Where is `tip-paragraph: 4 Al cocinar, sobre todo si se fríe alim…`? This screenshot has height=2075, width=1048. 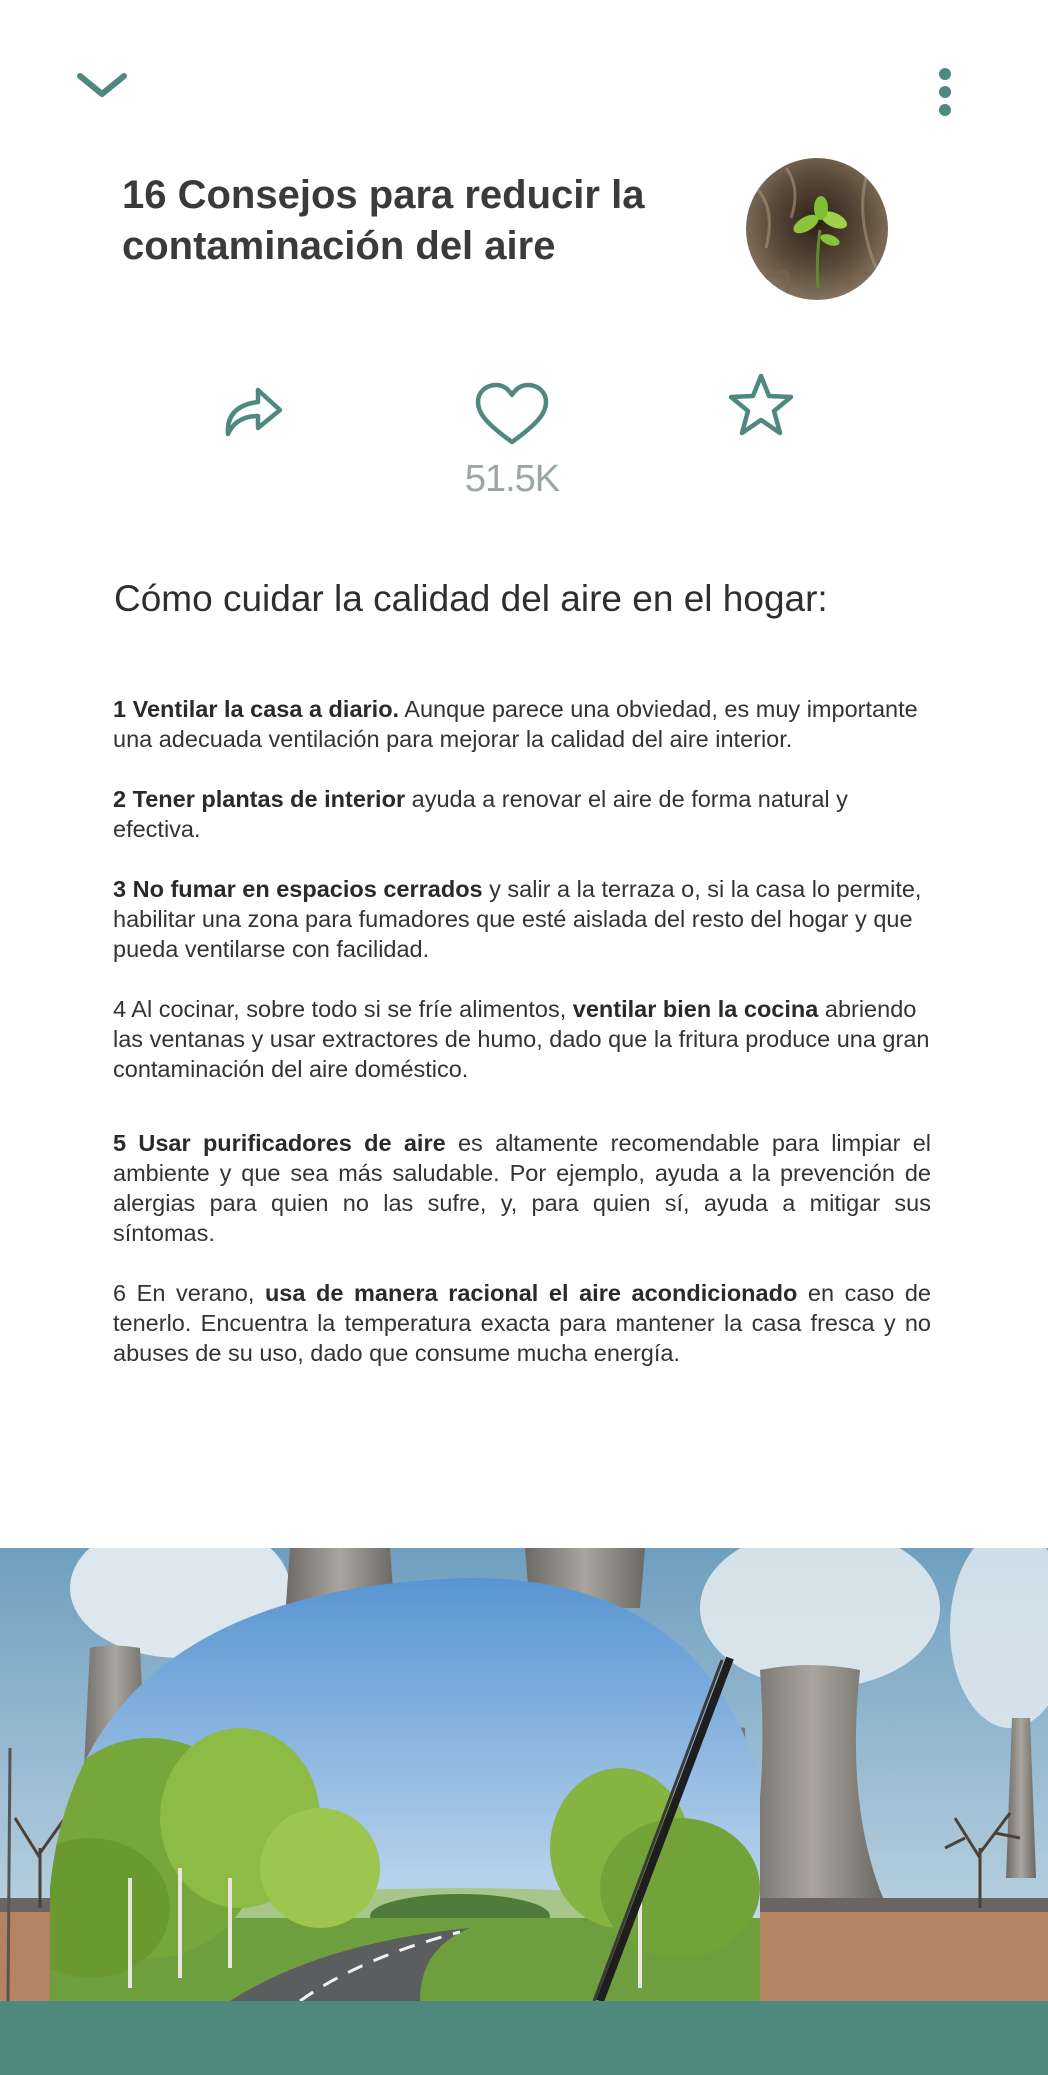
tip-paragraph: 4 Al cocinar, sobre todo si se fríe alim… is located at coordinates (521, 1039).